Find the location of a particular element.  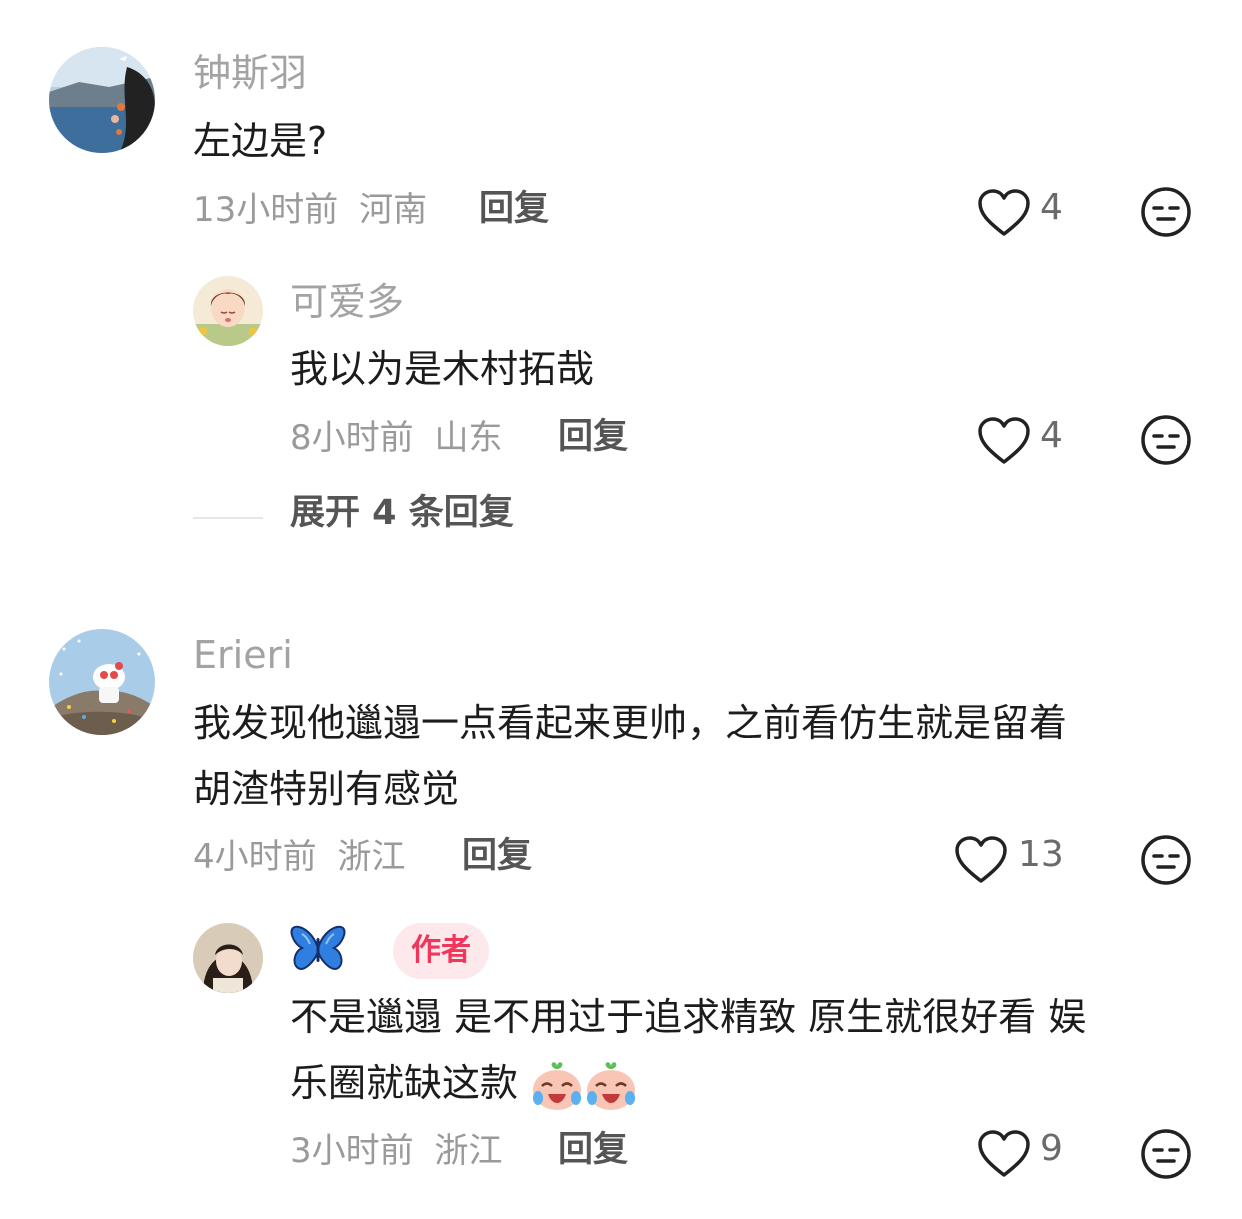

butterfly-emoji-icon is located at coordinates (318, 951).